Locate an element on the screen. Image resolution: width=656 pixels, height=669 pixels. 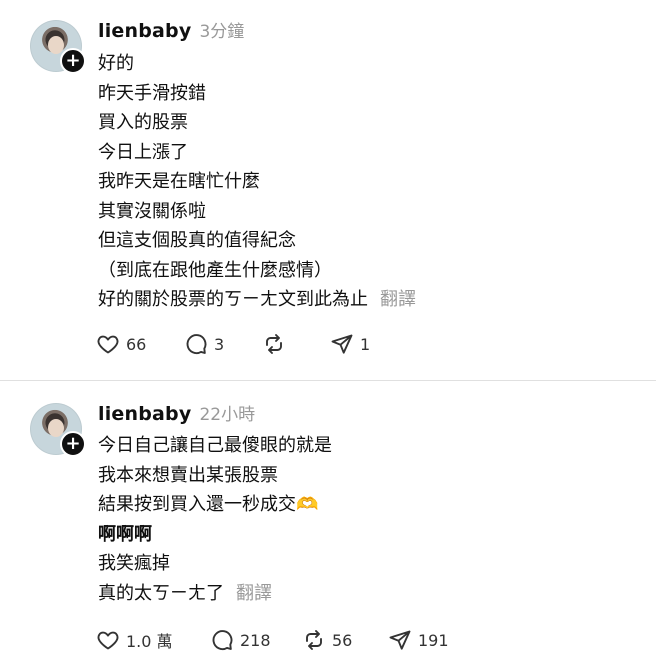
like-button: 1.0 萬 is located at coordinates (153, 640).